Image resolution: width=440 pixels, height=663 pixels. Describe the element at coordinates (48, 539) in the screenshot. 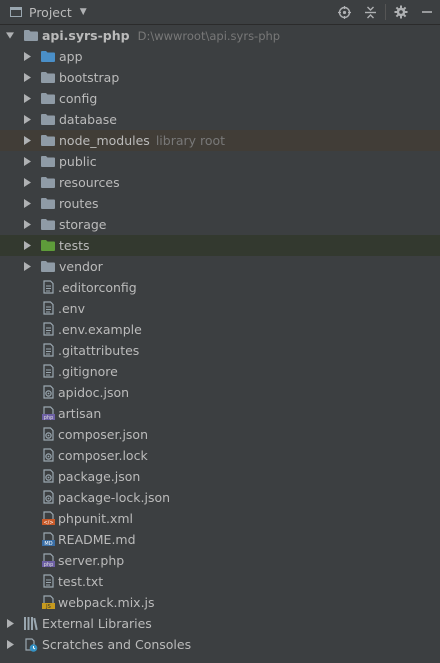

I see `markdown-file-icon: MD` at that location.